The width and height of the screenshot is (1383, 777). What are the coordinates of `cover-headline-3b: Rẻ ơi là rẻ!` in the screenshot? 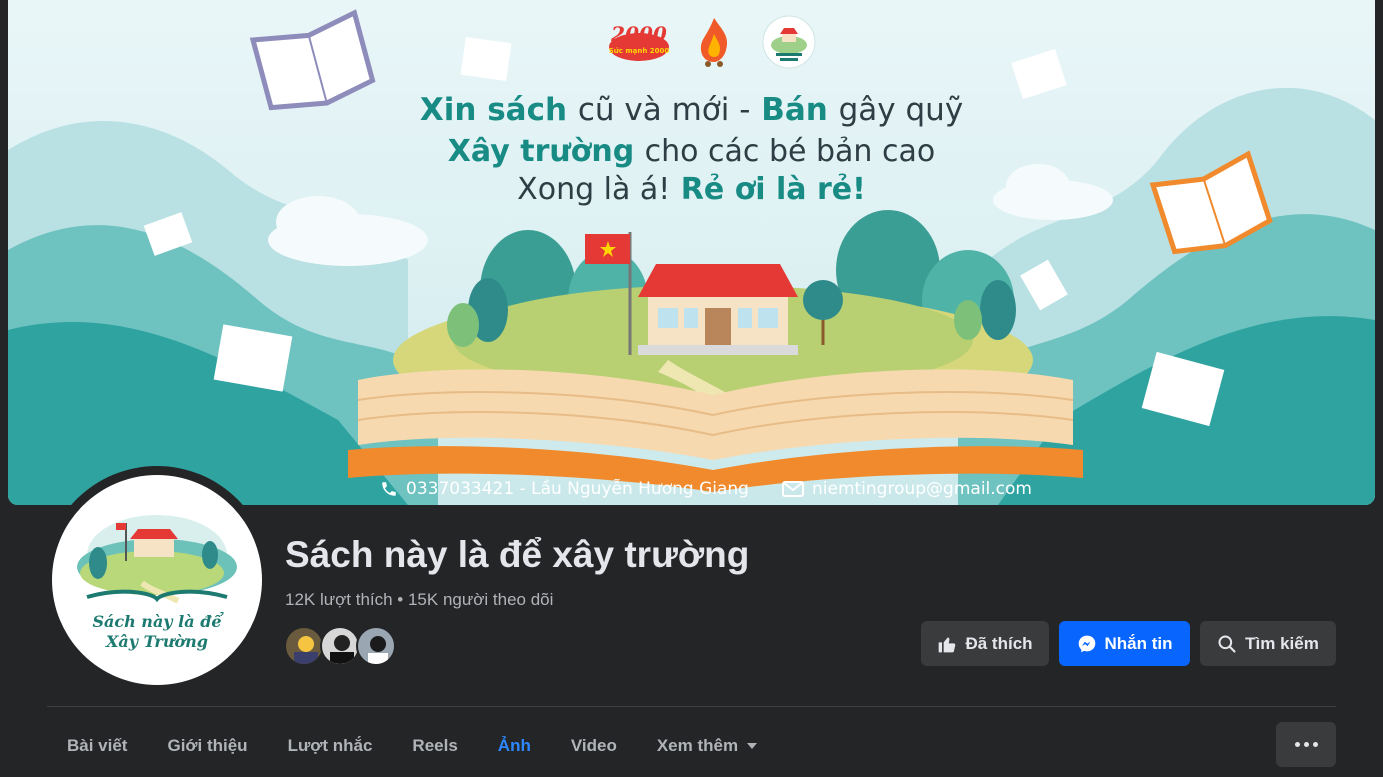 It's located at (773, 189).